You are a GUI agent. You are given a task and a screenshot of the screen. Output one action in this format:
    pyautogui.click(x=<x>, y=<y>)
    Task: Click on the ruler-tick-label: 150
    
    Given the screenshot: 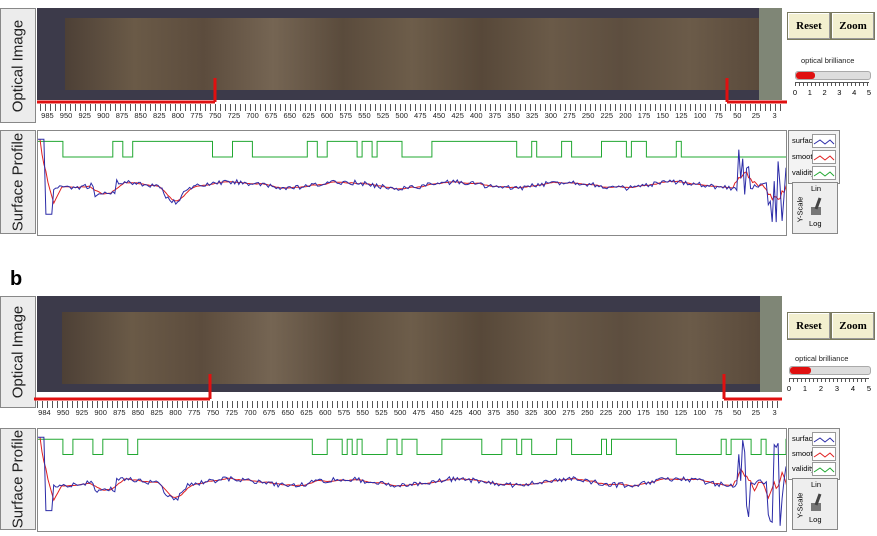 What is the action you would take?
    pyautogui.click(x=662, y=115)
    